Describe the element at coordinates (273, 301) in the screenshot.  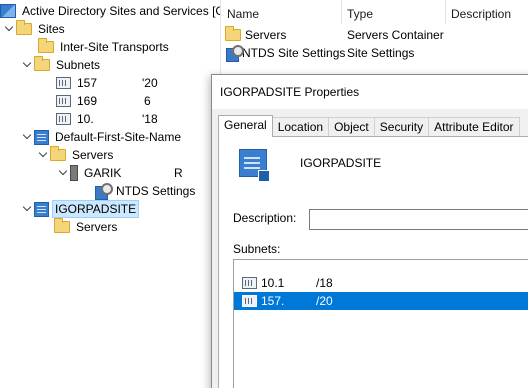
I see `subnet-item-left: 157.` at that location.